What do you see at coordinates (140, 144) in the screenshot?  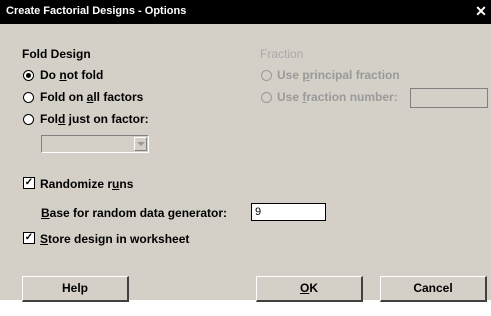 I see `chevron-down-icon` at bounding box center [140, 144].